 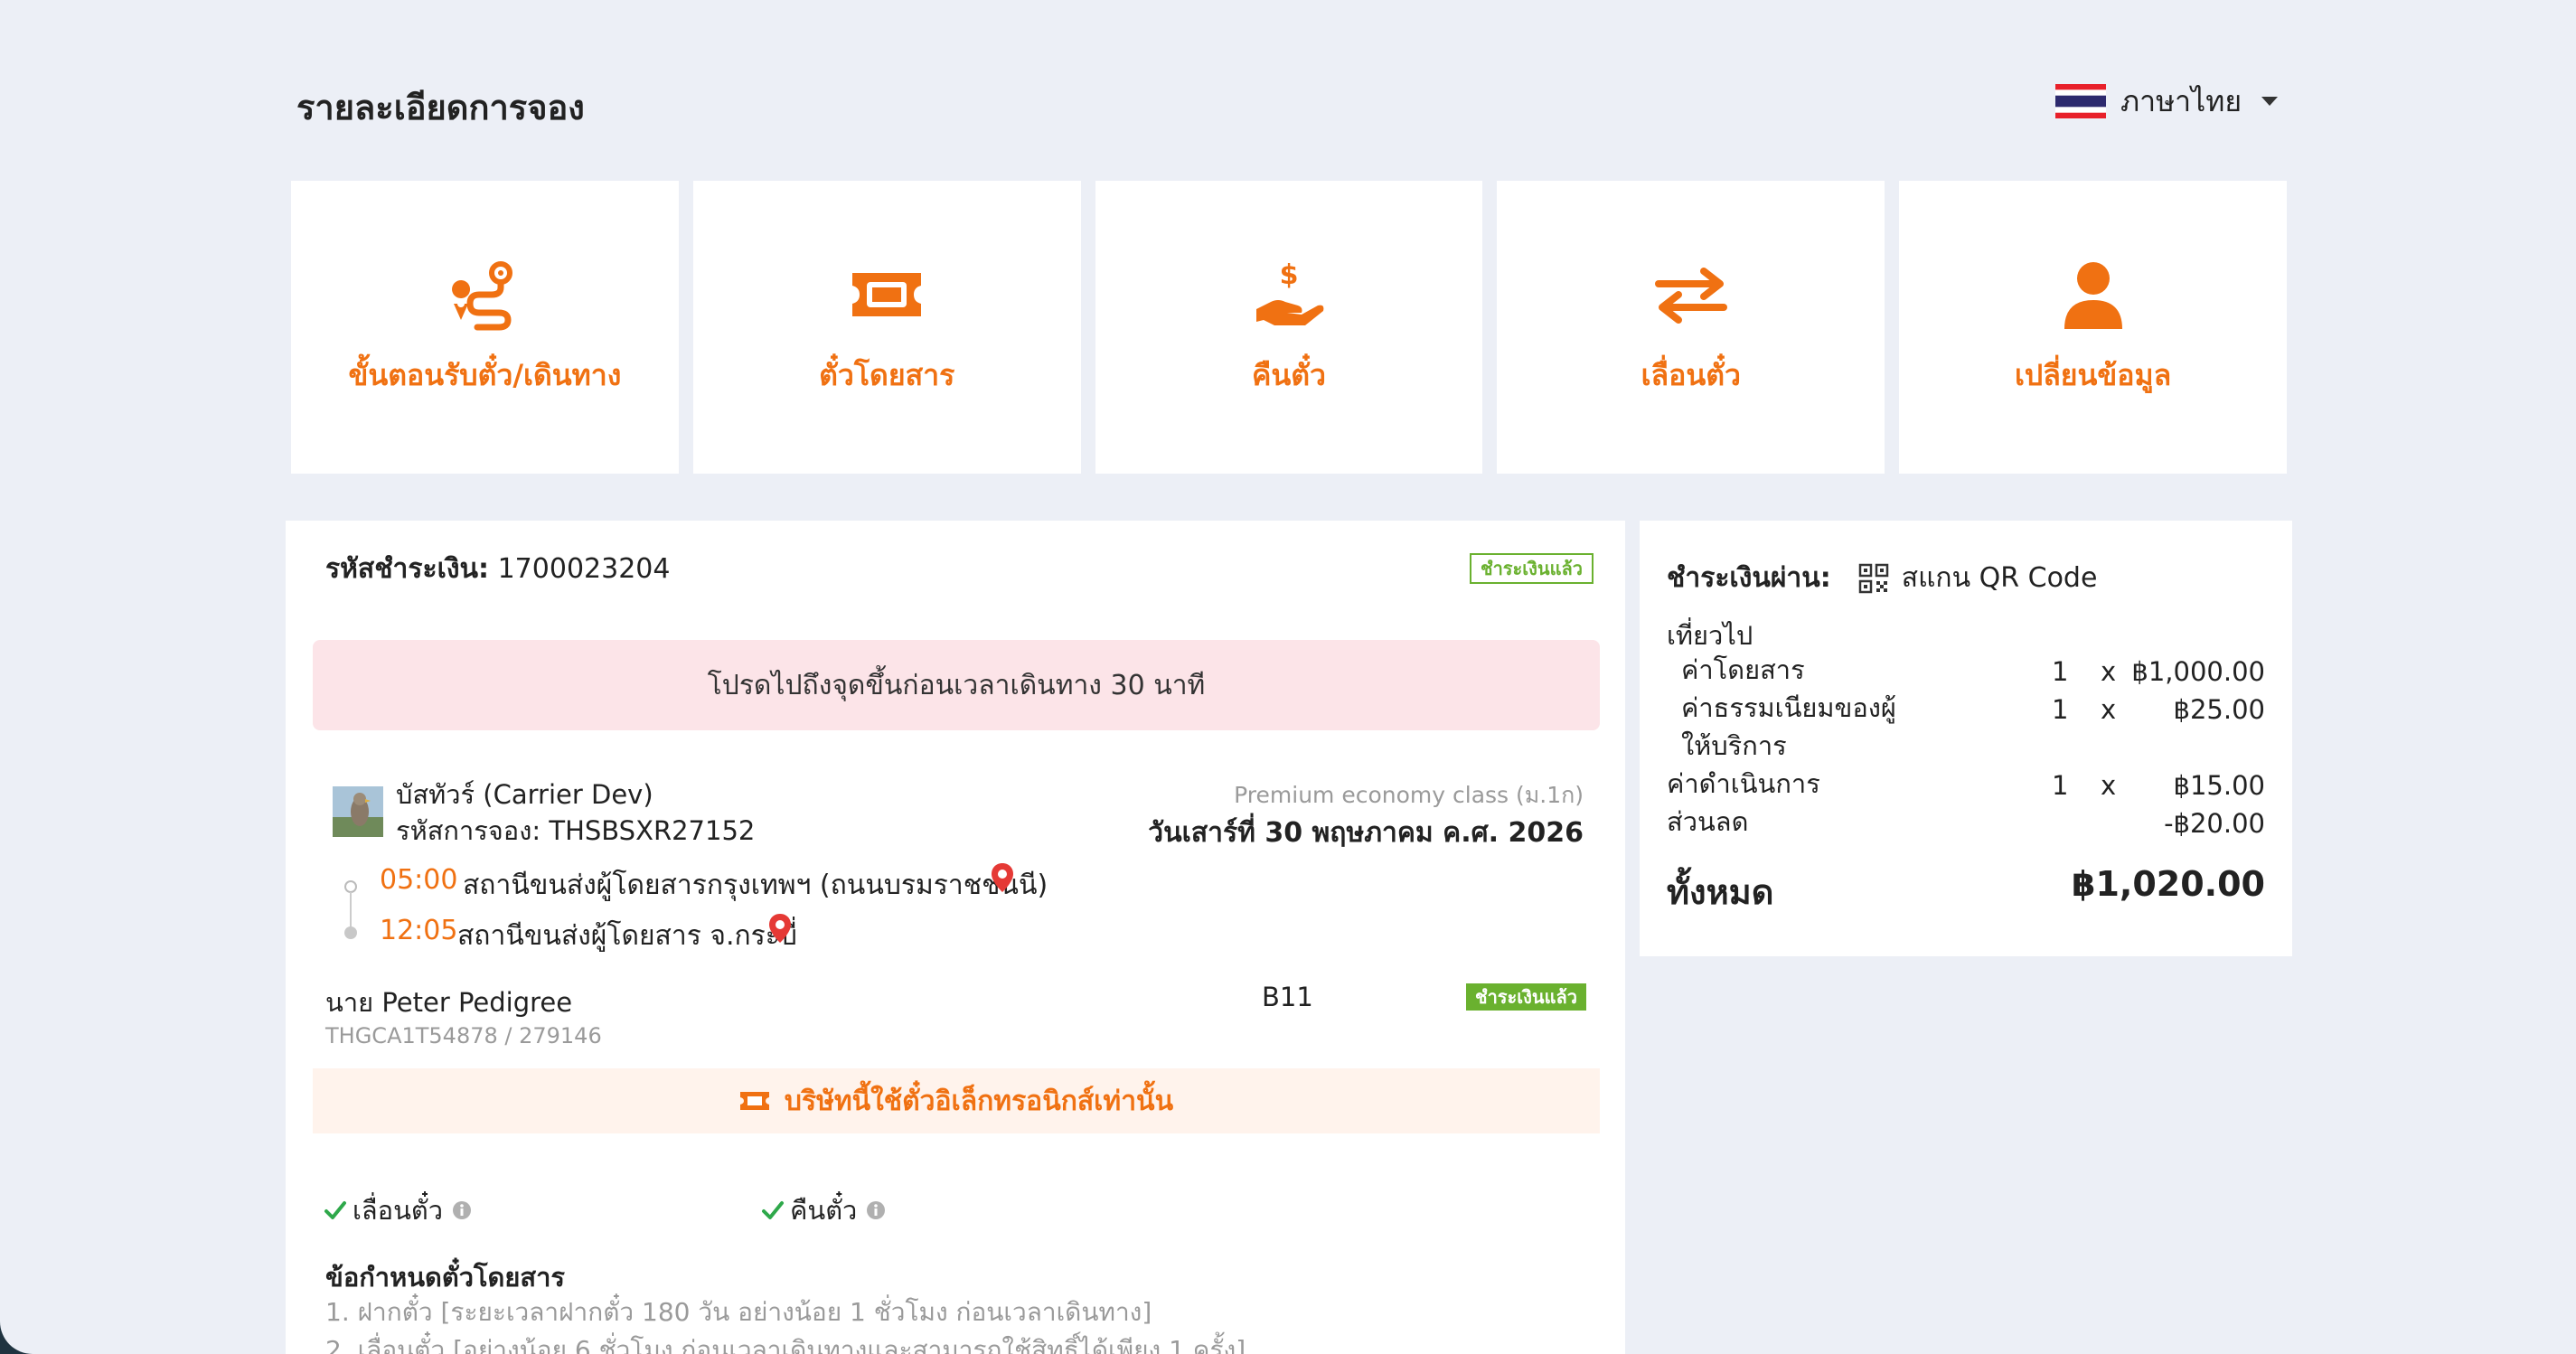 What do you see at coordinates (1526, 997) in the screenshot?
I see `passenger-status-badge: ชำระเงินแล้ว` at bounding box center [1526, 997].